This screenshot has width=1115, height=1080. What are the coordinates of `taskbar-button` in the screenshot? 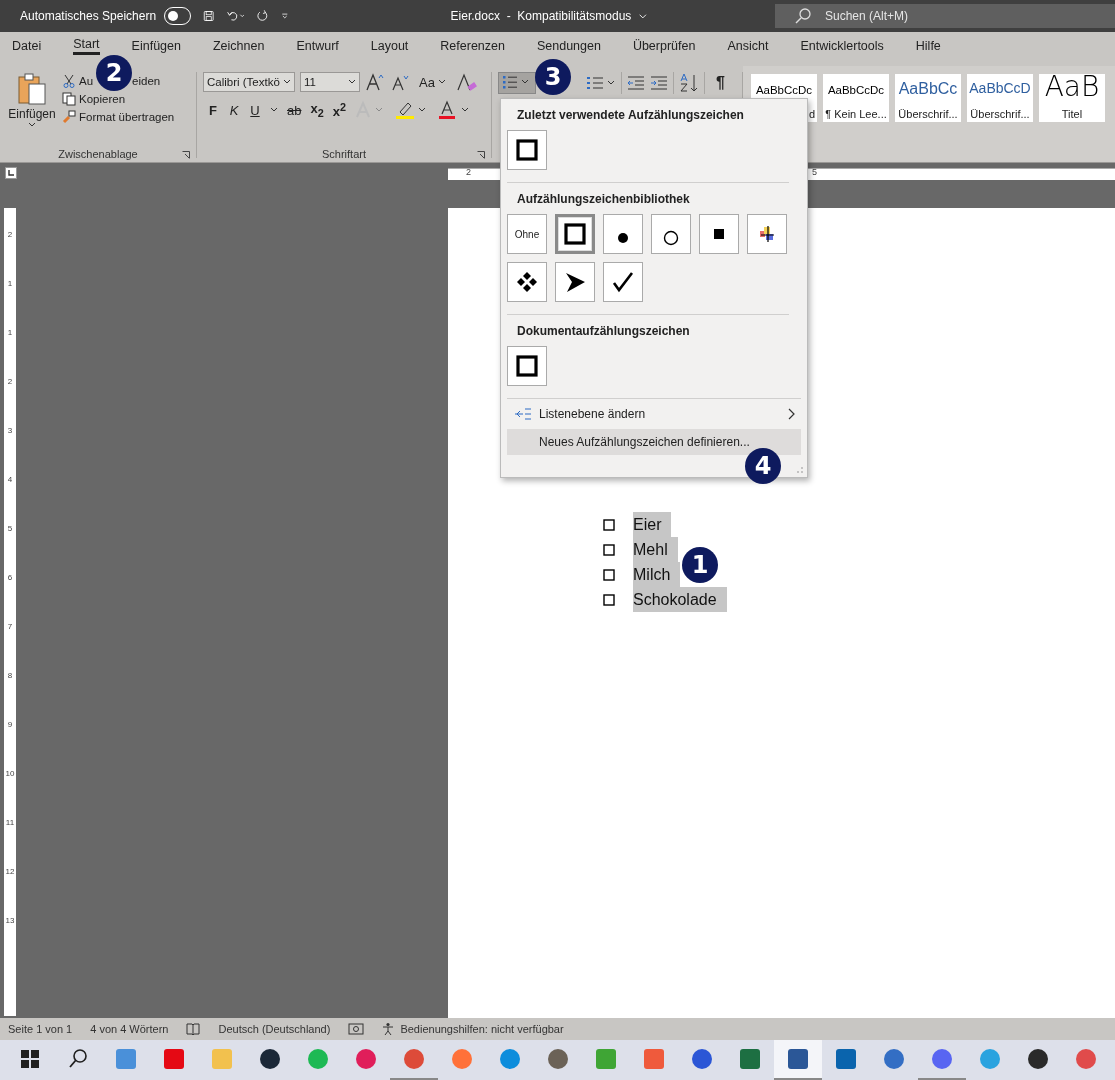 It's located at (798, 1060).